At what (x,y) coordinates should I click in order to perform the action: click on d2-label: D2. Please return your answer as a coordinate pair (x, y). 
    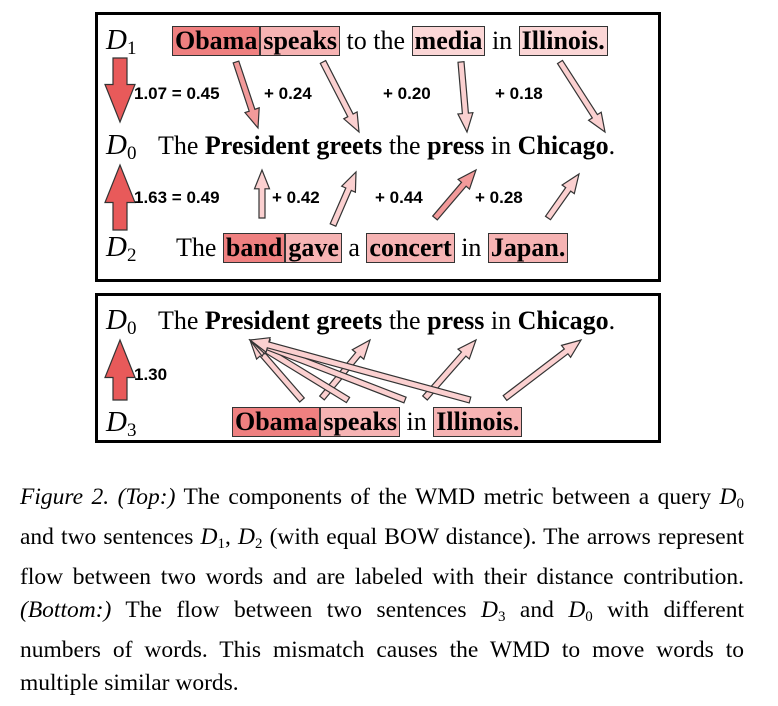
    Looking at the image, I should click on (121, 248).